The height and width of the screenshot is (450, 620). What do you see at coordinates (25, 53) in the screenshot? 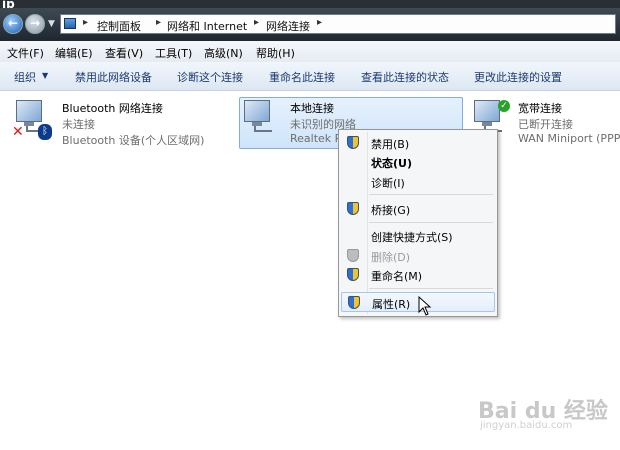
I see `menu-file: 文件(F)` at bounding box center [25, 53].